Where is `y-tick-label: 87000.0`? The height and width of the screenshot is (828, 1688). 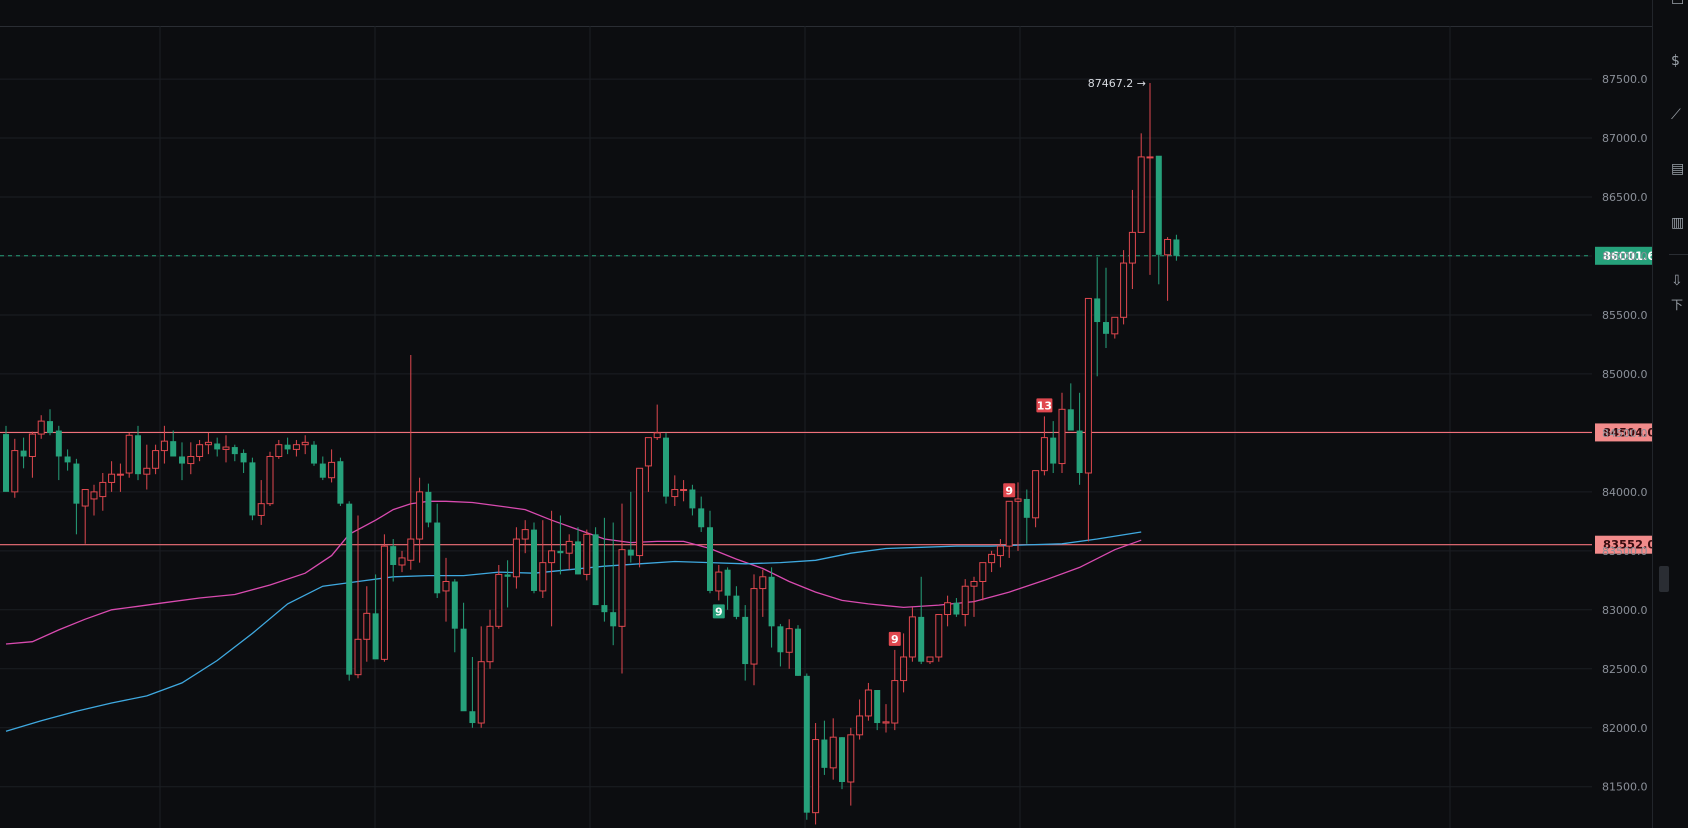 y-tick-label: 87000.0 is located at coordinates (1625, 138).